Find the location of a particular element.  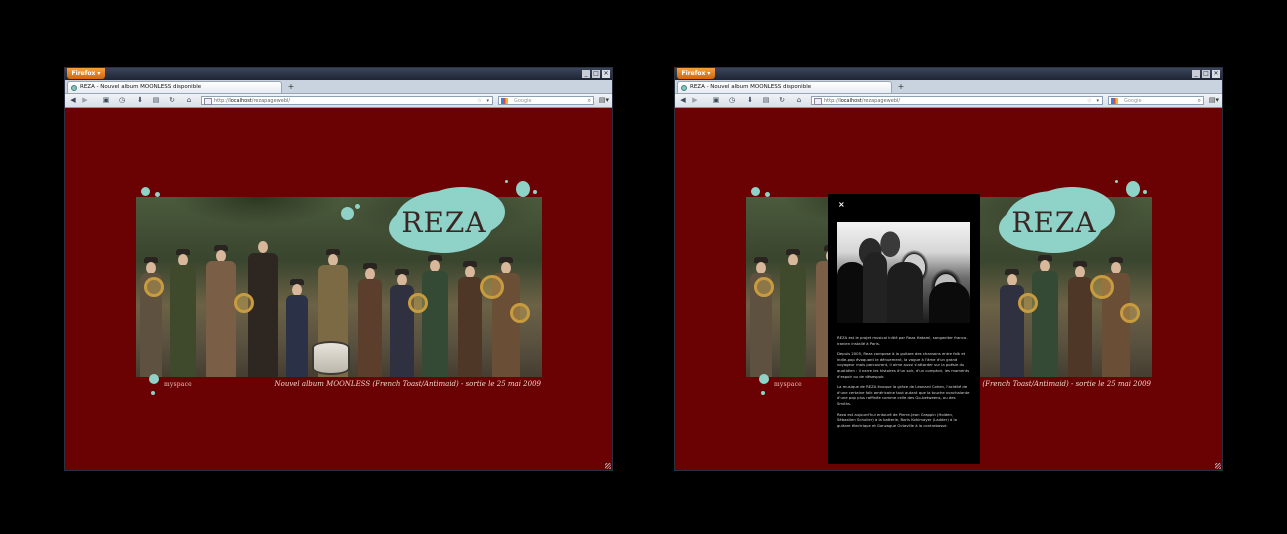

band-portrait-photo is located at coordinates (903, 272).